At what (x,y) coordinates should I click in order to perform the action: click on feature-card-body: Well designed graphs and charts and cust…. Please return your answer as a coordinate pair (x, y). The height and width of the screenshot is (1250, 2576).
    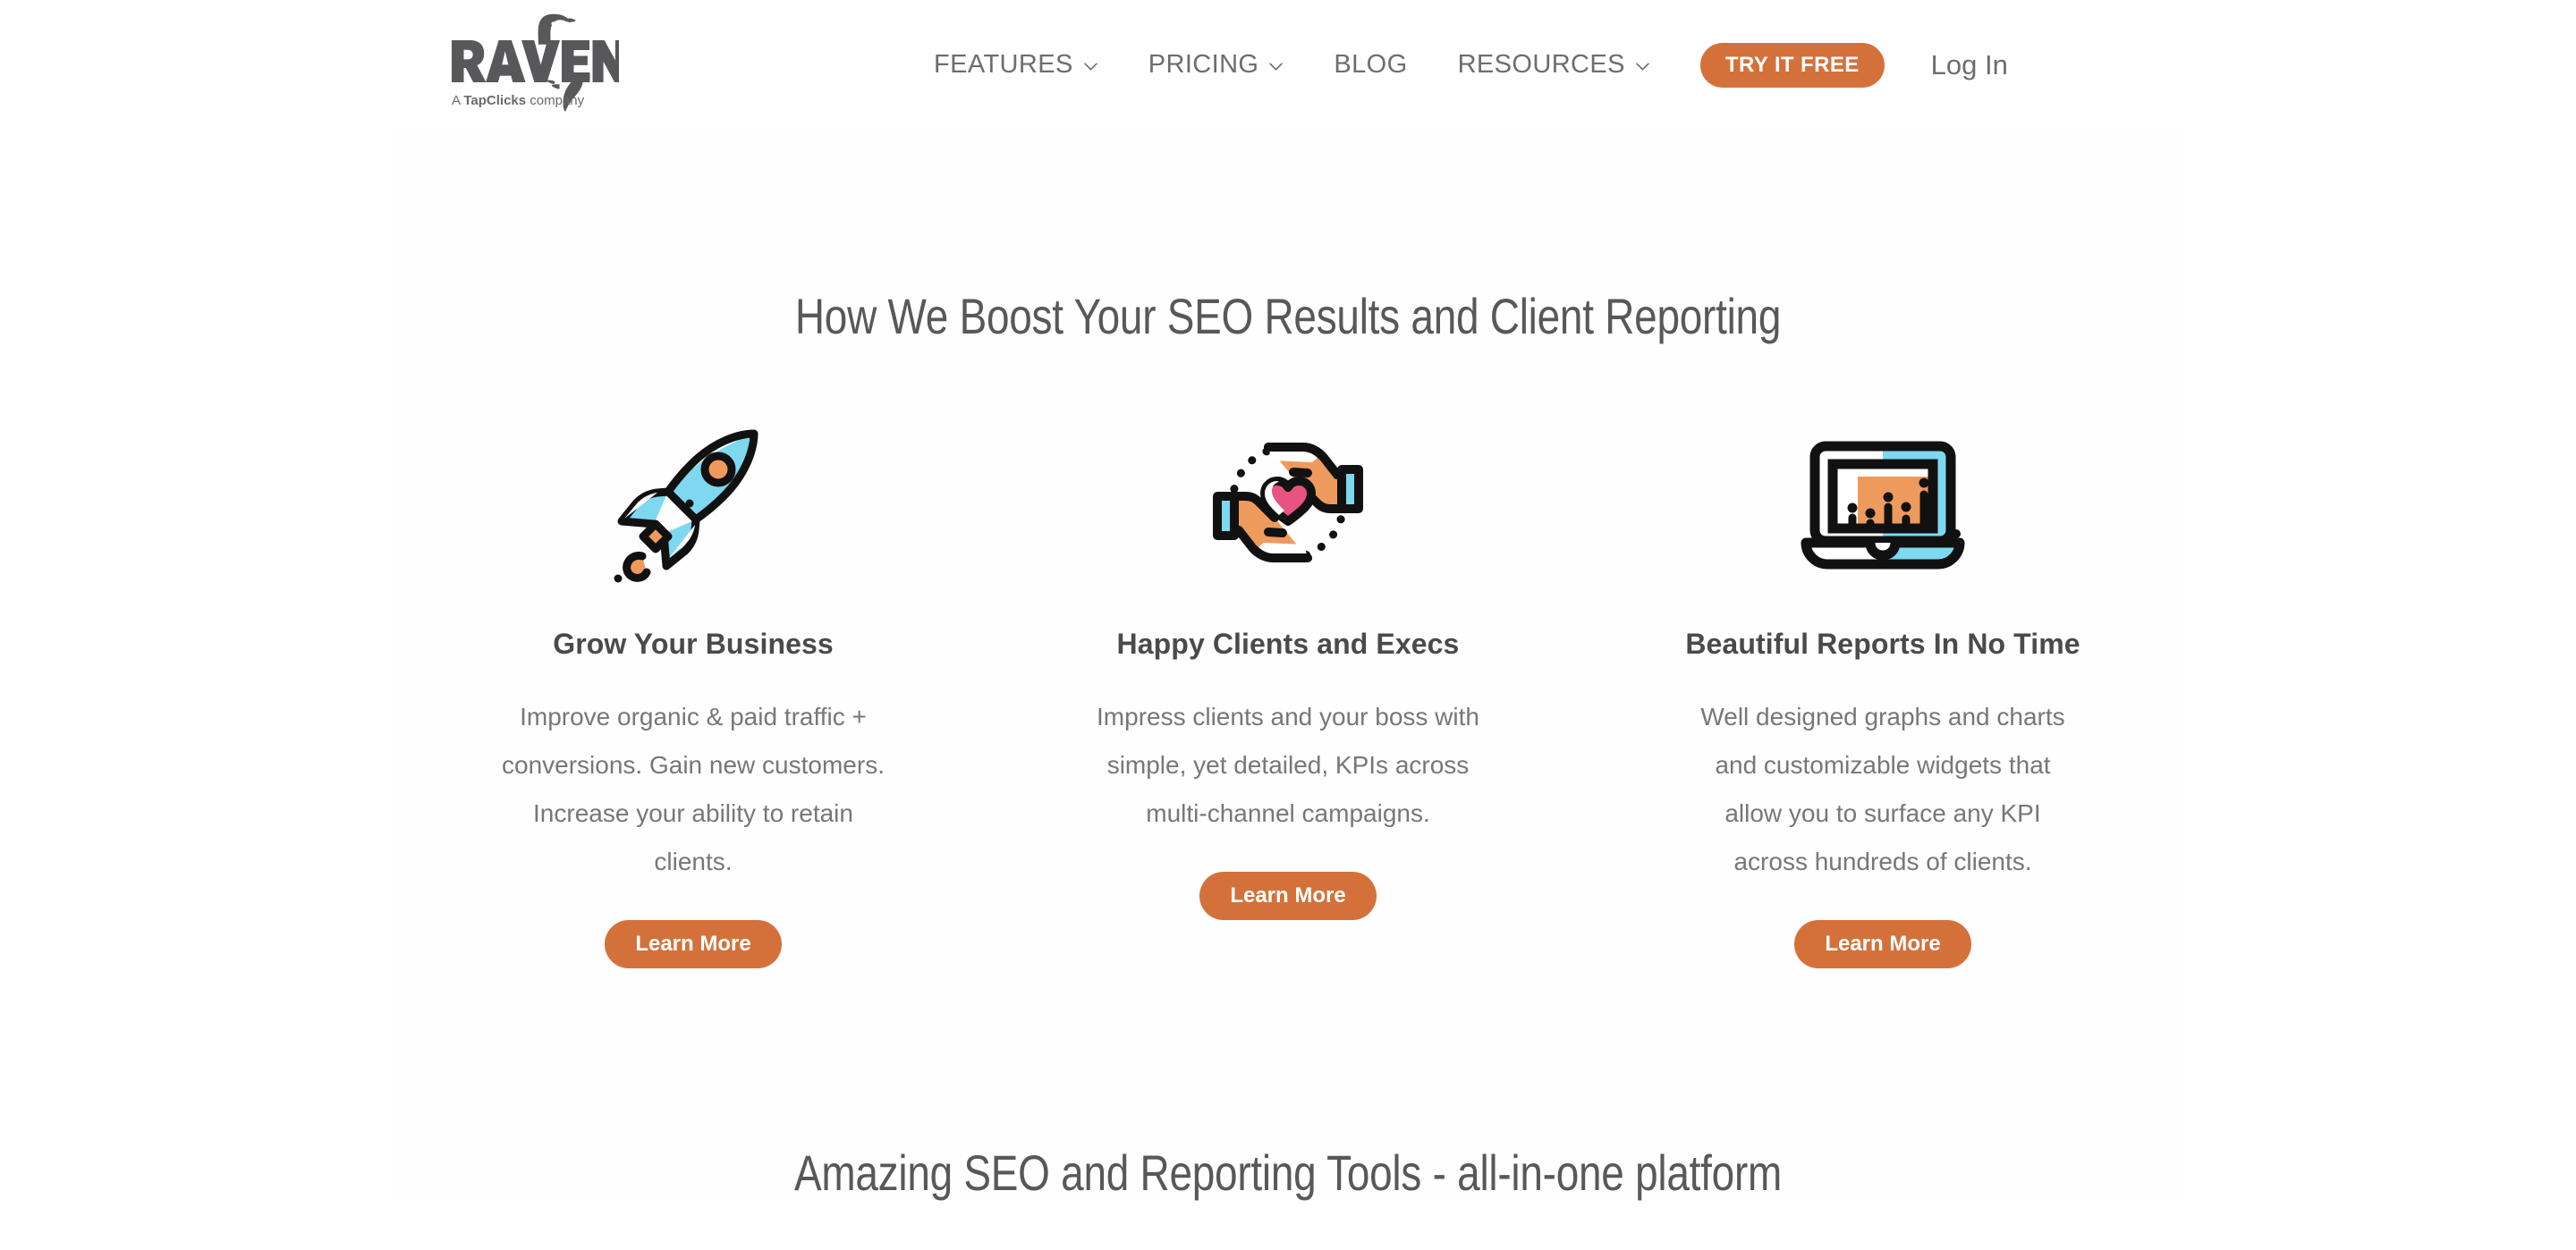
    Looking at the image, I should click on (1882, 789).